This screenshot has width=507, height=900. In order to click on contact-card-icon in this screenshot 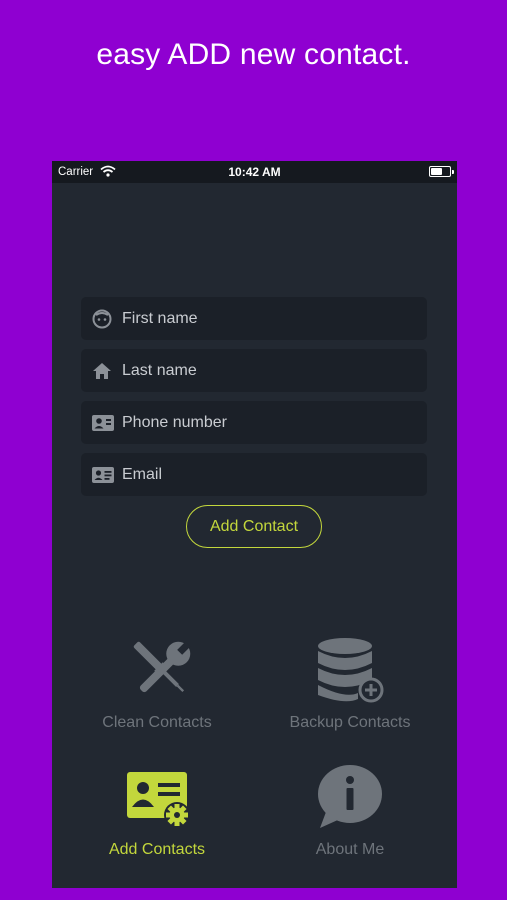, I will do `click(102, 423)`.